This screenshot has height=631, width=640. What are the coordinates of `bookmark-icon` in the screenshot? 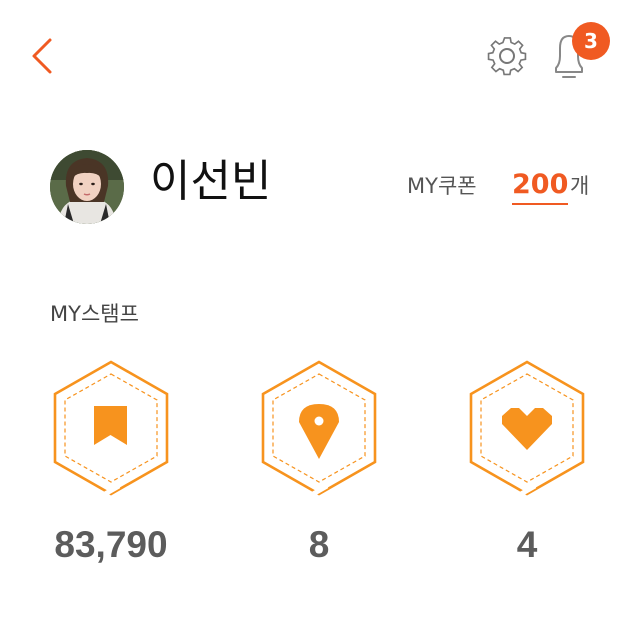 It's located at (110, 425).